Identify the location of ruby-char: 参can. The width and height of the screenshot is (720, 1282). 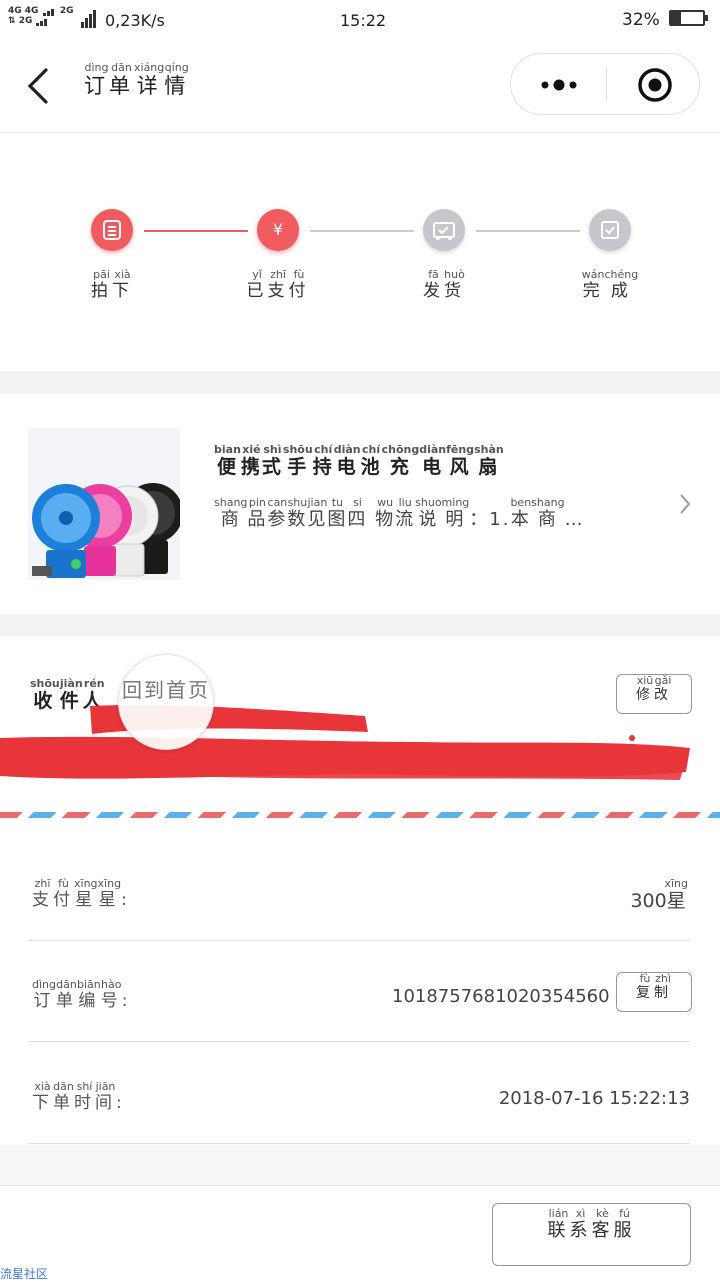
(277, 513).